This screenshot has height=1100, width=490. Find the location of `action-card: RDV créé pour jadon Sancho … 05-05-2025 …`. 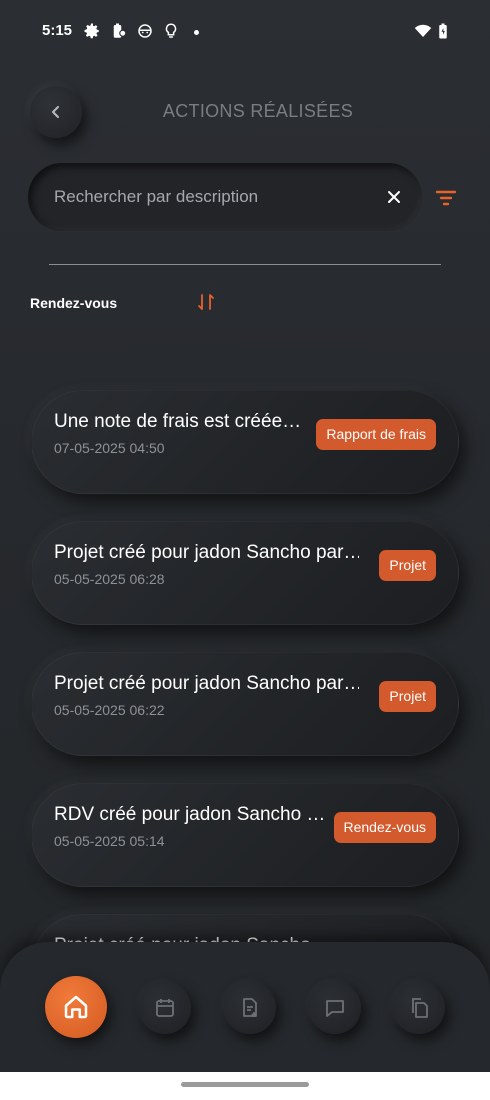

action-card: RDV créé pour jadon Sancho … 05-05-2025 … is located at coordinates (245, 835).